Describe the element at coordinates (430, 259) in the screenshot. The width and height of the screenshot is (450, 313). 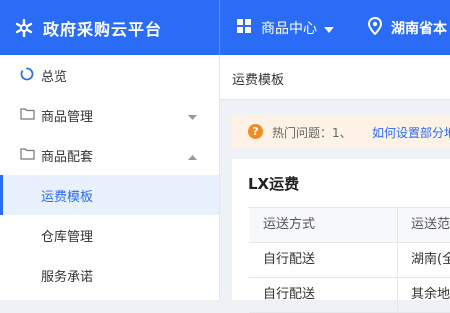
I see `table-cell: 湖南(全` at that location.